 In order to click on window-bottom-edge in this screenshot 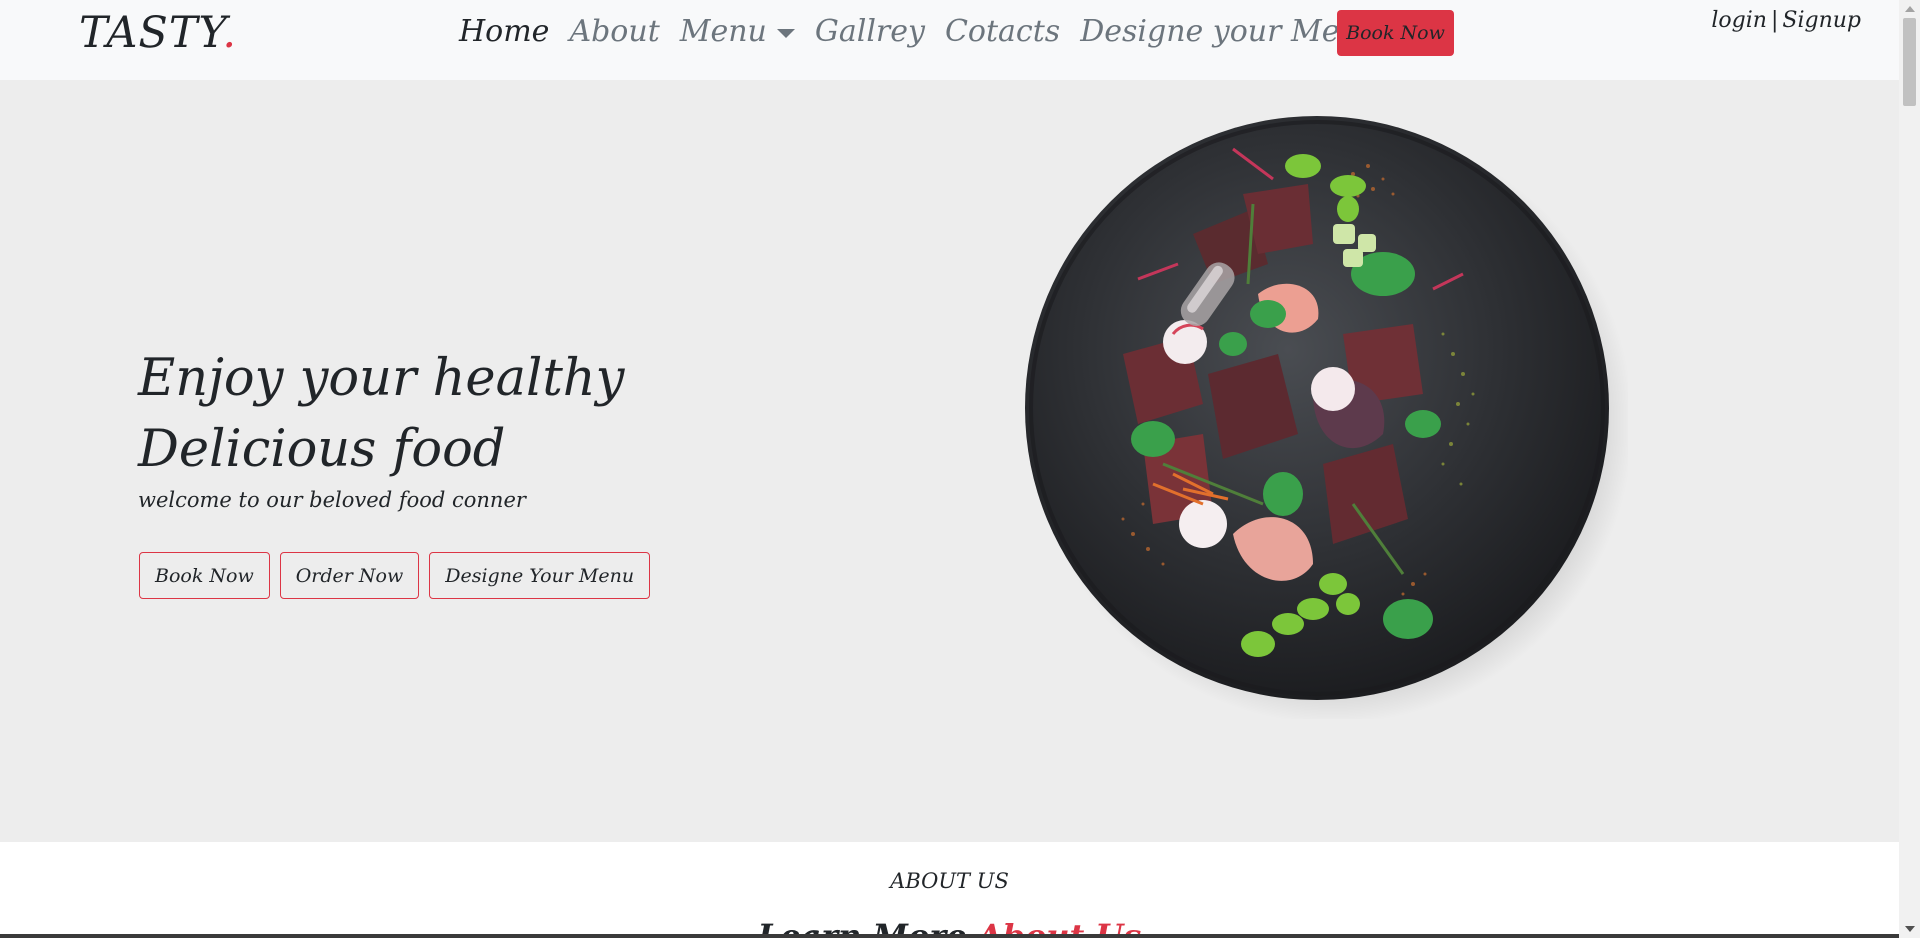, I will do `click(949, 936)`.